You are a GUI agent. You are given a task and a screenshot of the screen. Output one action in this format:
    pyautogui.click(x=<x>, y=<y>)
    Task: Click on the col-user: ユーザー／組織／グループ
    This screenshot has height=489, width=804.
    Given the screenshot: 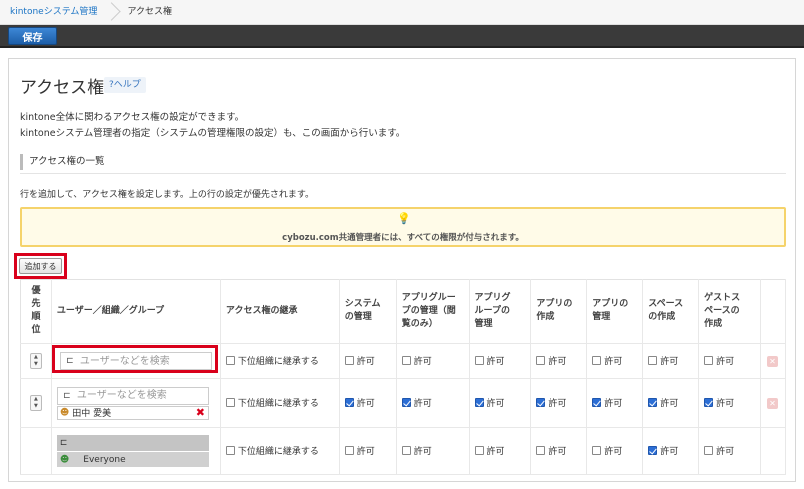 What is the action you would take?
    pyautogui.click(x=136, y=311)
    